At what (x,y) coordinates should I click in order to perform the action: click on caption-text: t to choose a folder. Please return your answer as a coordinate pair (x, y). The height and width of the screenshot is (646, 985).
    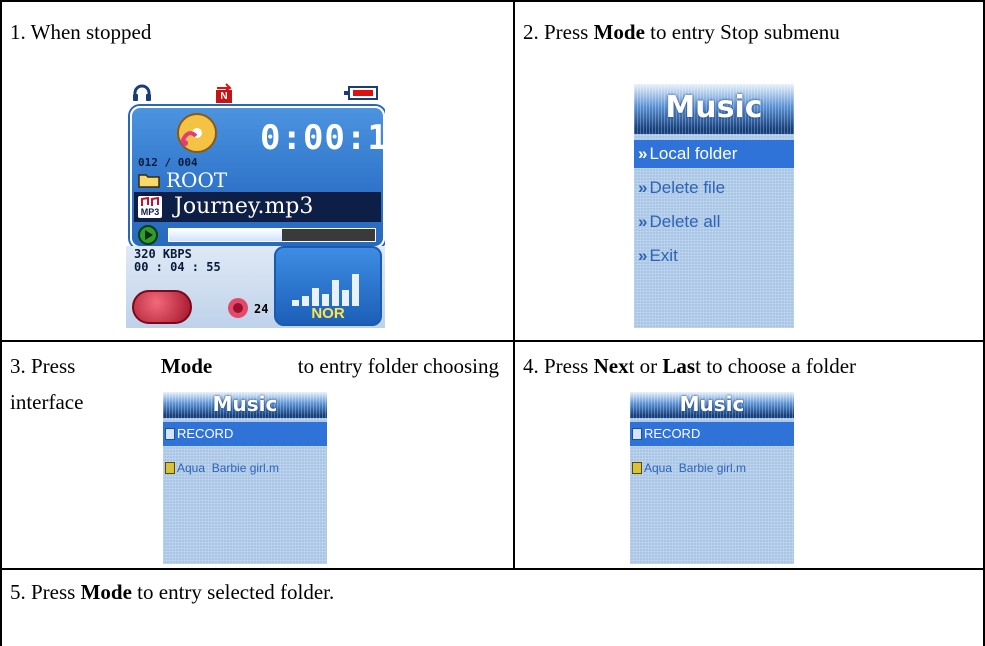
    Looking at the image, I should click on (776, 366).